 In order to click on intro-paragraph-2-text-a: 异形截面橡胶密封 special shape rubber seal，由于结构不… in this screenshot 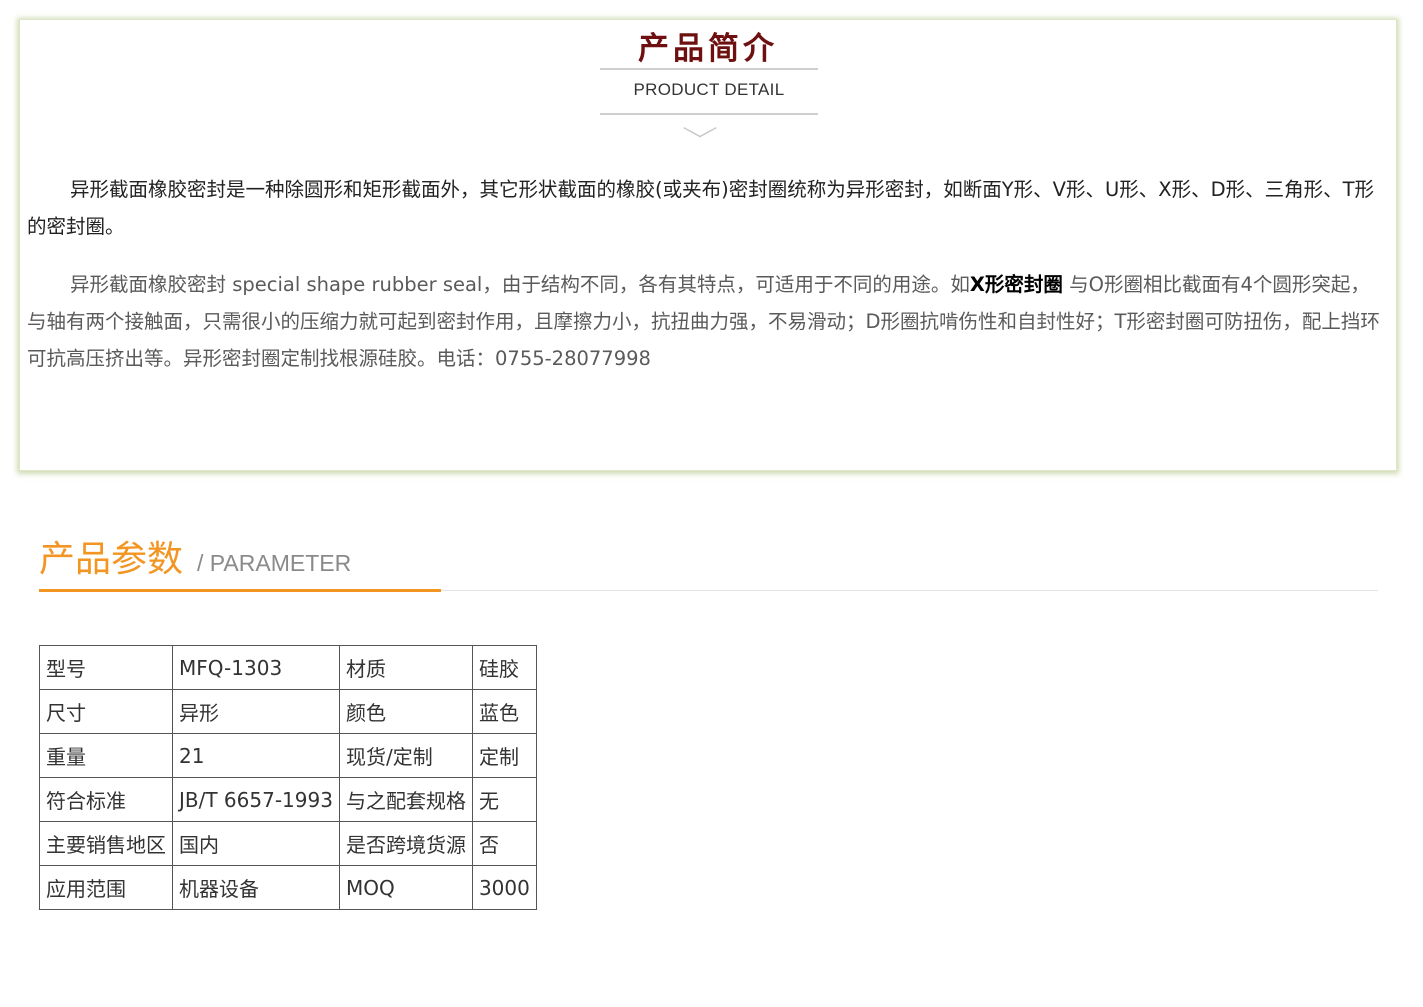, I will do `click(520, 284)`.